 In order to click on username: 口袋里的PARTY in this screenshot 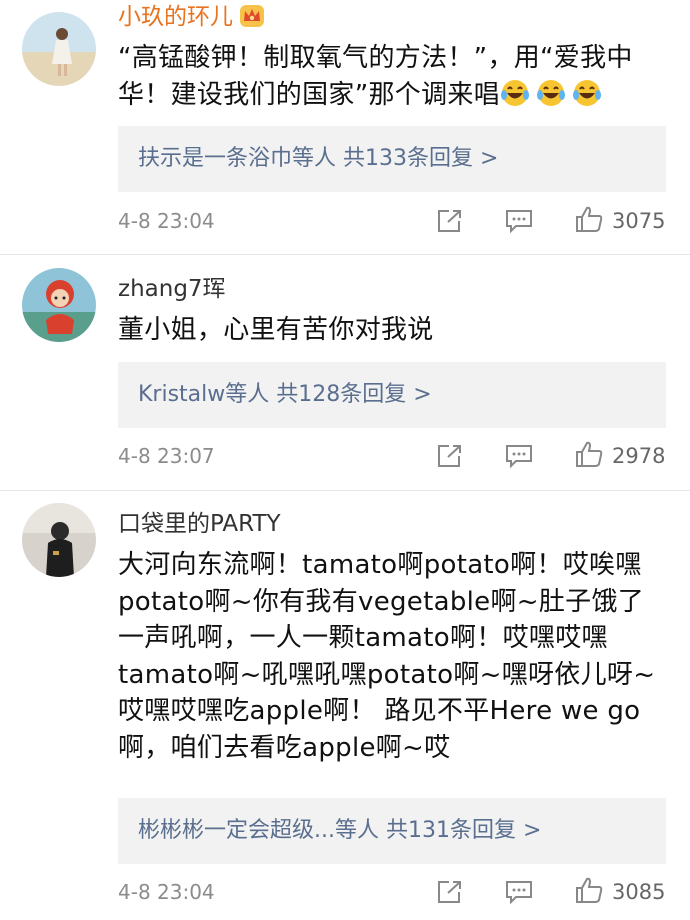, I will do `click(199, 524)`.